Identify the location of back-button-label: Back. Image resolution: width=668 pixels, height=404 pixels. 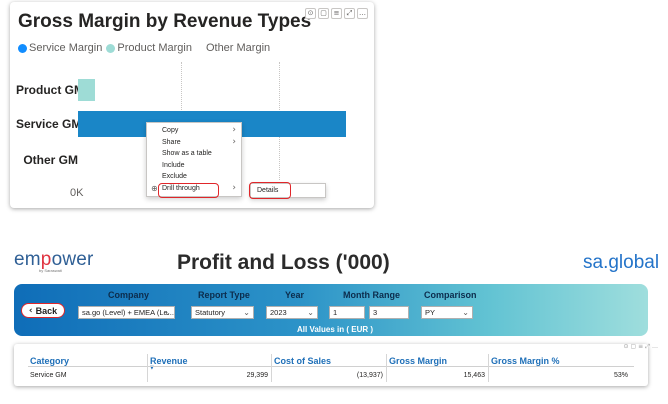
(46, 310).